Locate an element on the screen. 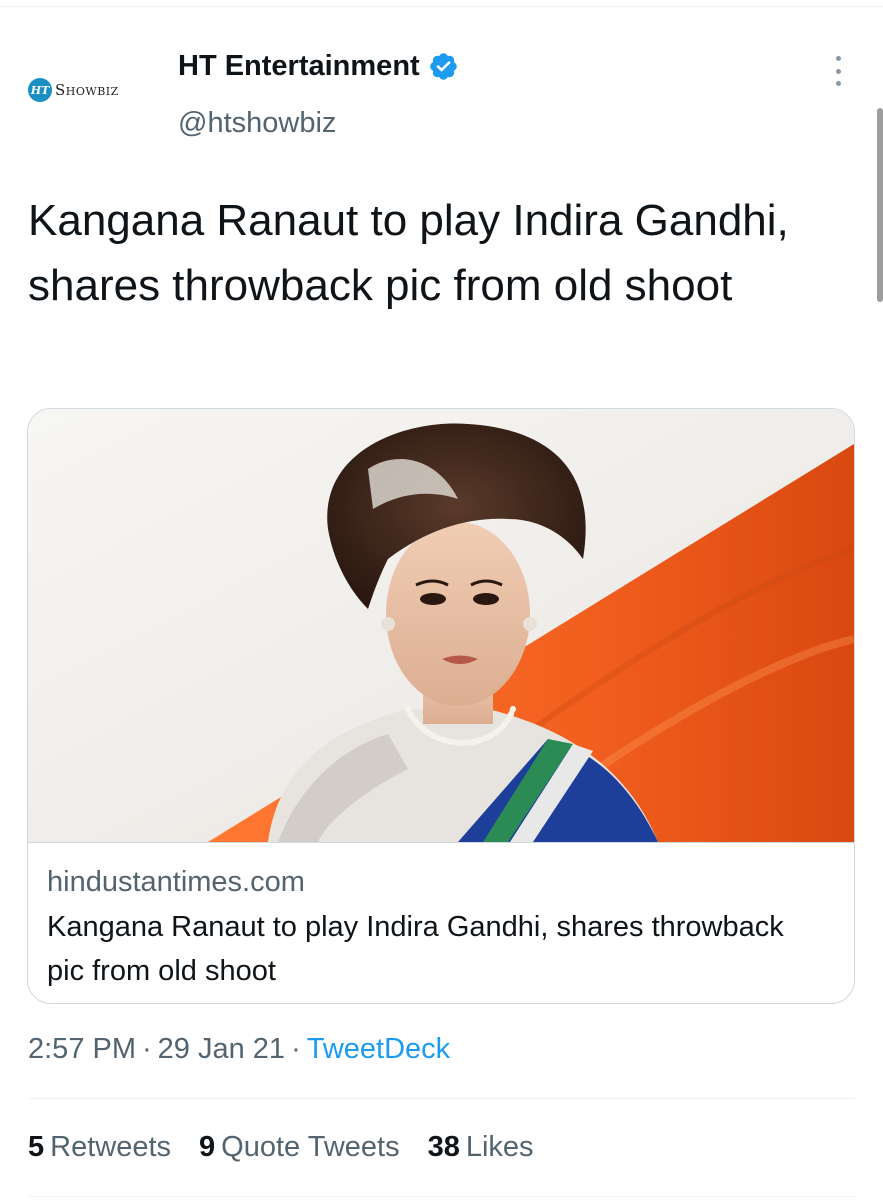 The image size is (883, 1200). tweet-meta: 2:57 PM · 29 Jan 21 · TweetDeck is located at coordinates (239, 1049).